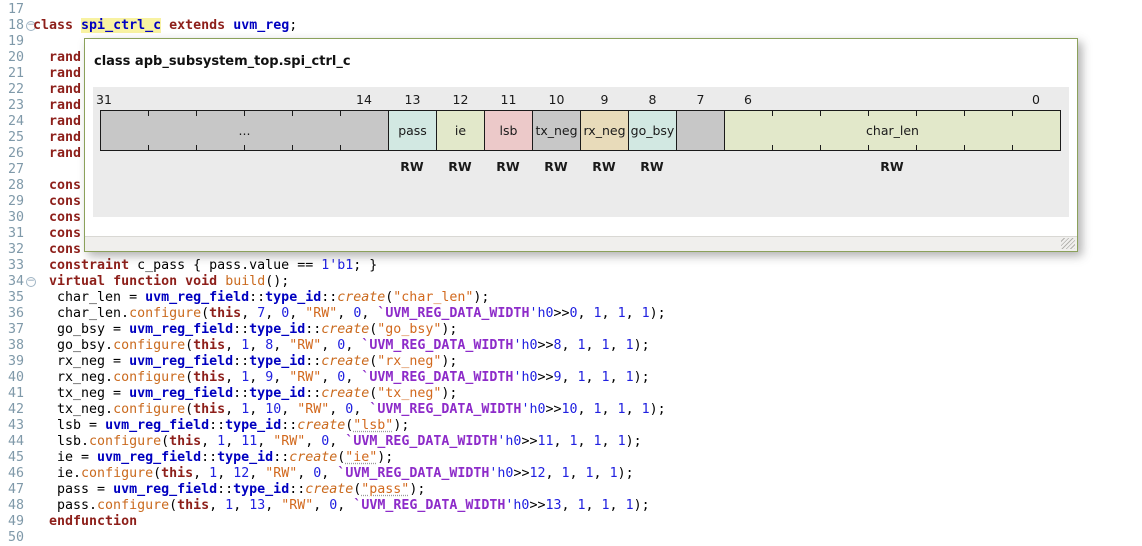 The height and width of the screenshot is (546, 1142). What do you see at coordinates (1036, 99) in the screenshot?
I see `bit-number: 0` at bounding box center [1036, 99].